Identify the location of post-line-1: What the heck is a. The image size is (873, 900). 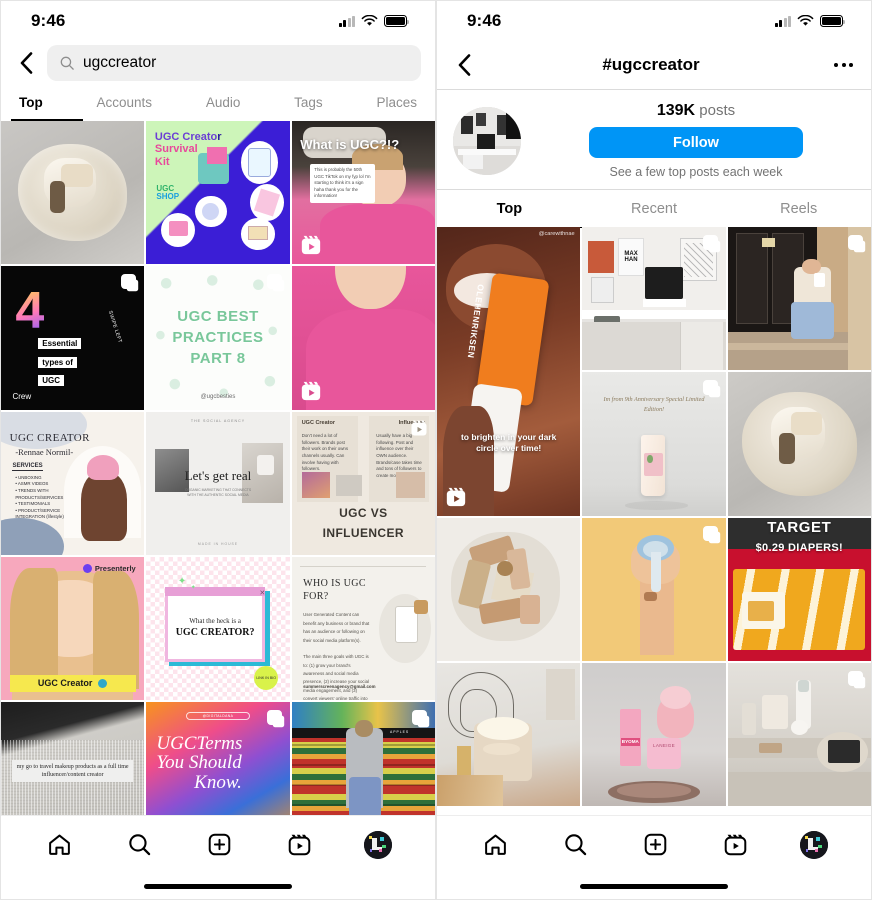
(215, 620).